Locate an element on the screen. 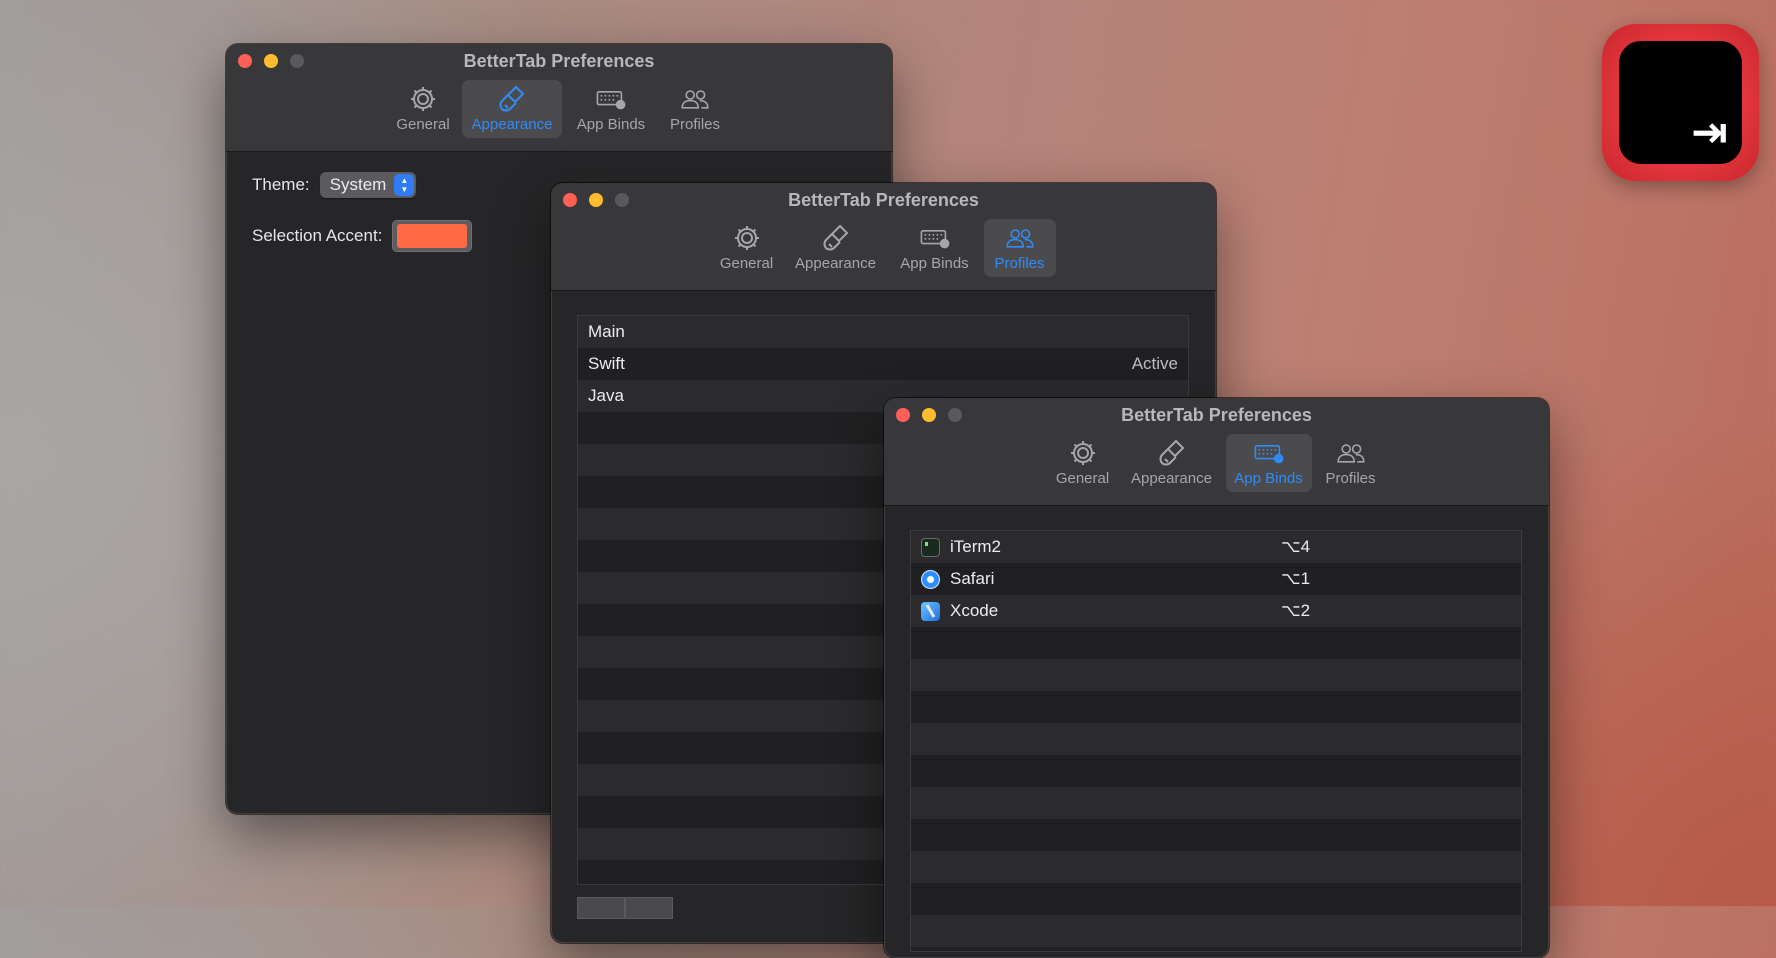 This screenshot has height=958, width=1776. add-profile-button is located at coordinates (601, 908).